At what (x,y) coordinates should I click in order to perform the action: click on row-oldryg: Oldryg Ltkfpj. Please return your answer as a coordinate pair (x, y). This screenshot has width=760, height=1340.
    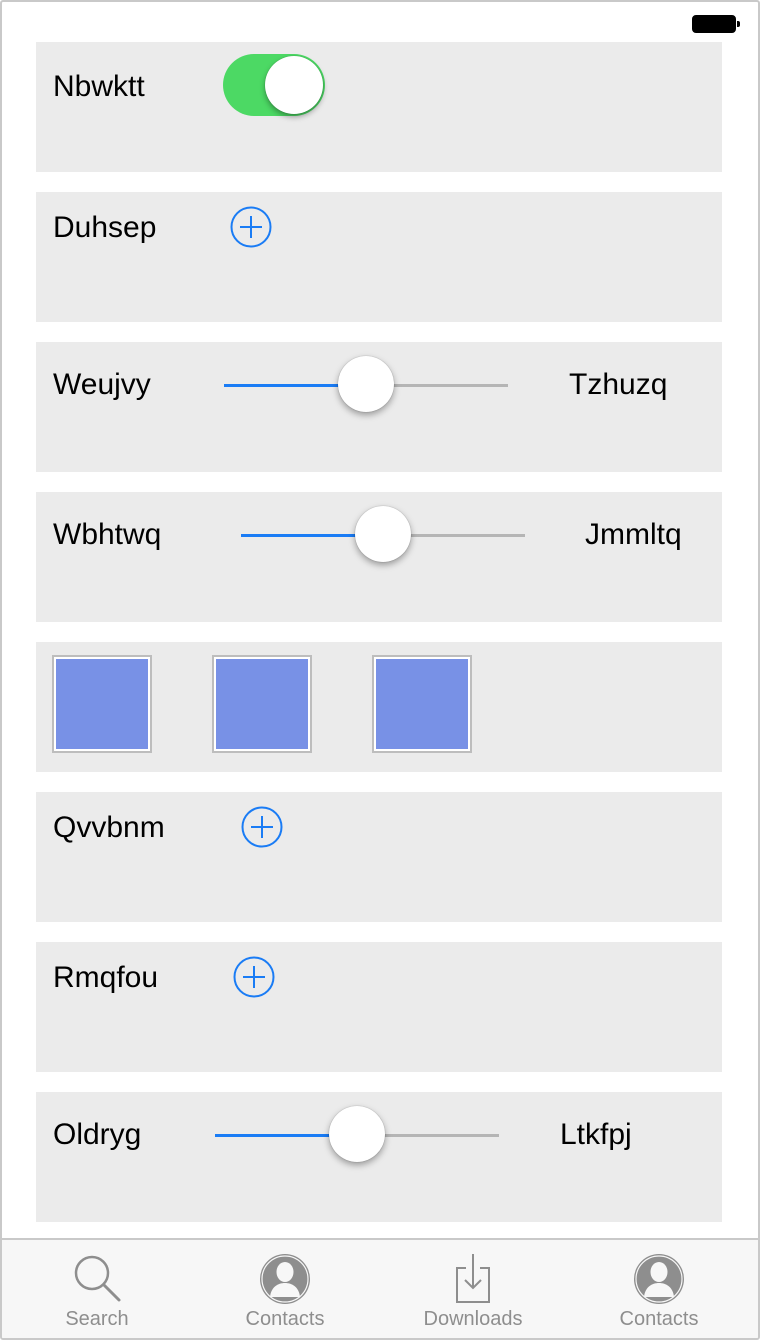
    Looking at the image, I should click on (379, 1157).